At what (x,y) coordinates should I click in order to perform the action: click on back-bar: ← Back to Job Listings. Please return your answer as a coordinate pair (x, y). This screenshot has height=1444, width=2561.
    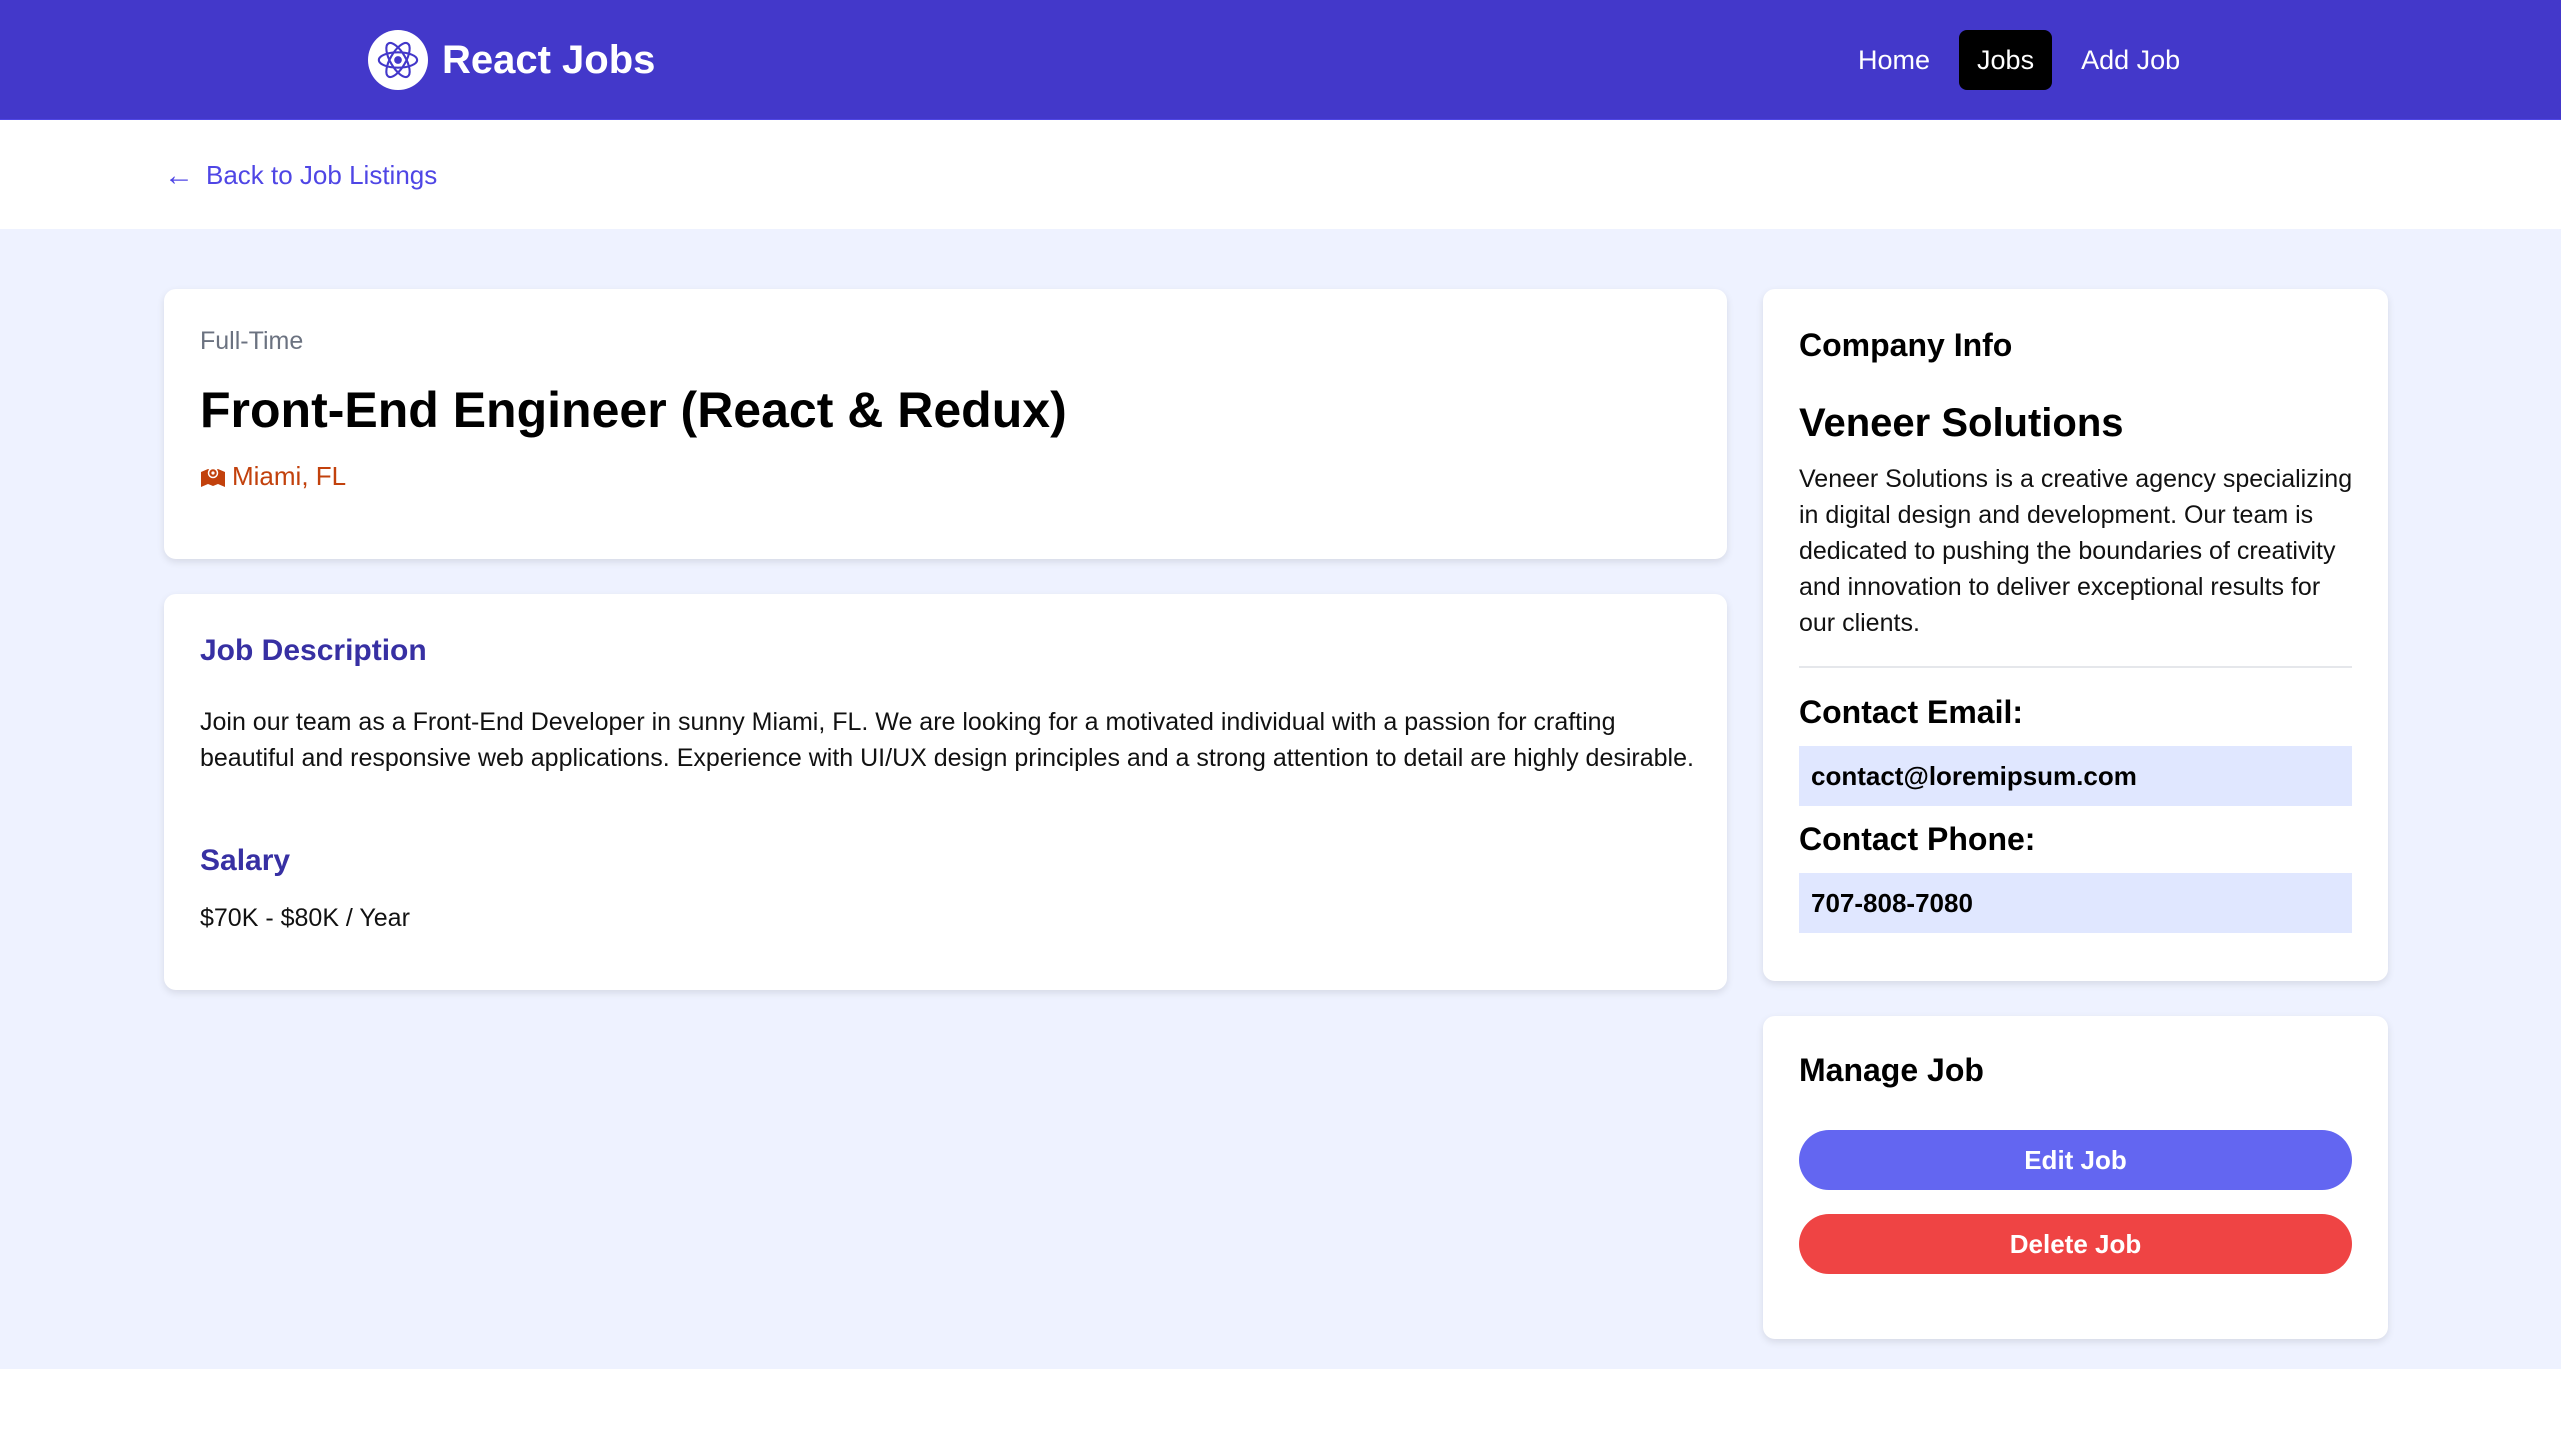
    Looking at the image, I should click on (1280, 174).